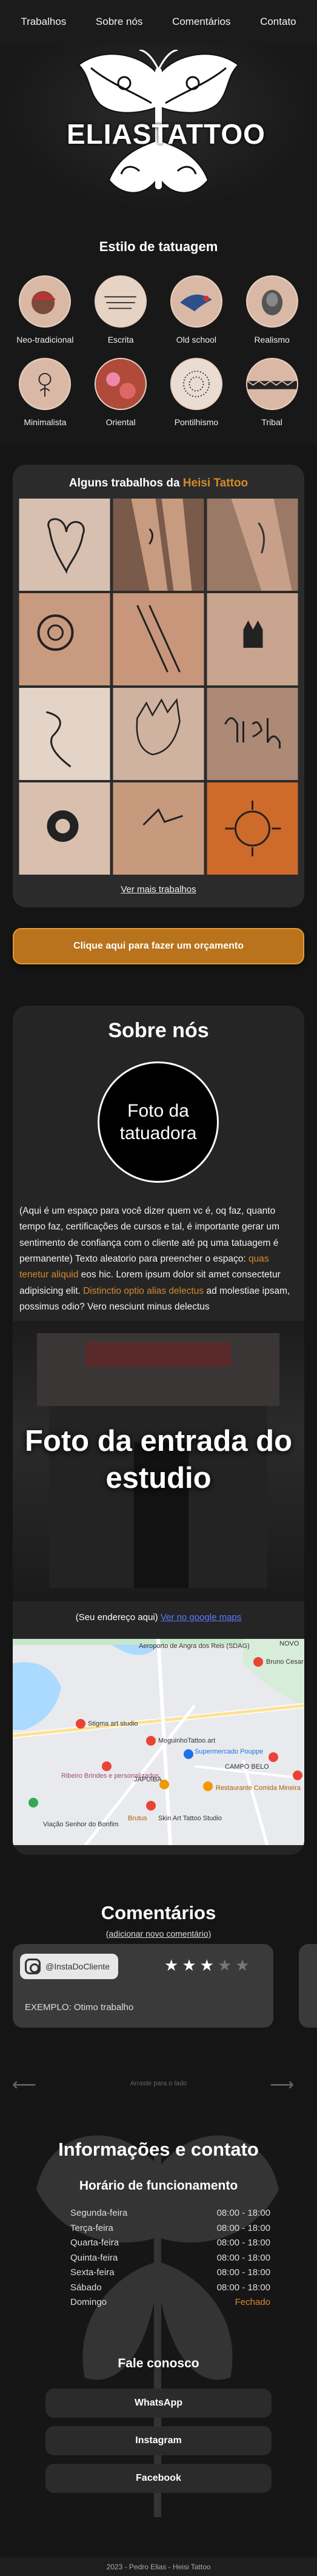 This screenshot has width=317, height=2576. I want to click on style-escrita: Escrita, so click(121, 310).